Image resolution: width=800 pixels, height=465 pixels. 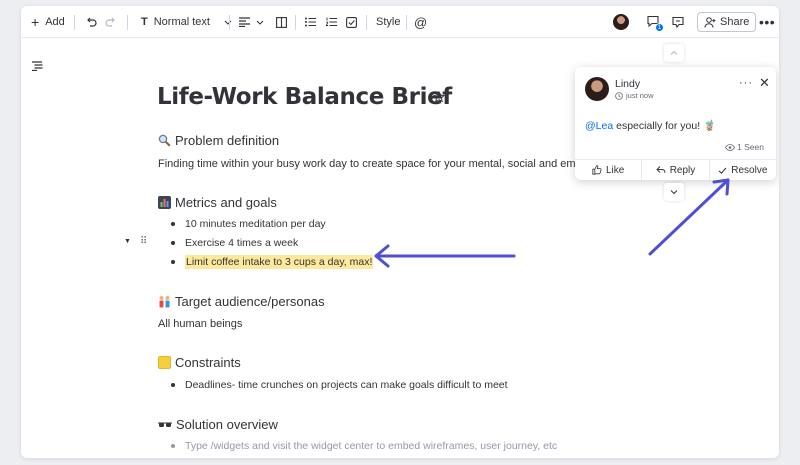 I want to click on mention-link: @Lea, so click(x=599, y=126).